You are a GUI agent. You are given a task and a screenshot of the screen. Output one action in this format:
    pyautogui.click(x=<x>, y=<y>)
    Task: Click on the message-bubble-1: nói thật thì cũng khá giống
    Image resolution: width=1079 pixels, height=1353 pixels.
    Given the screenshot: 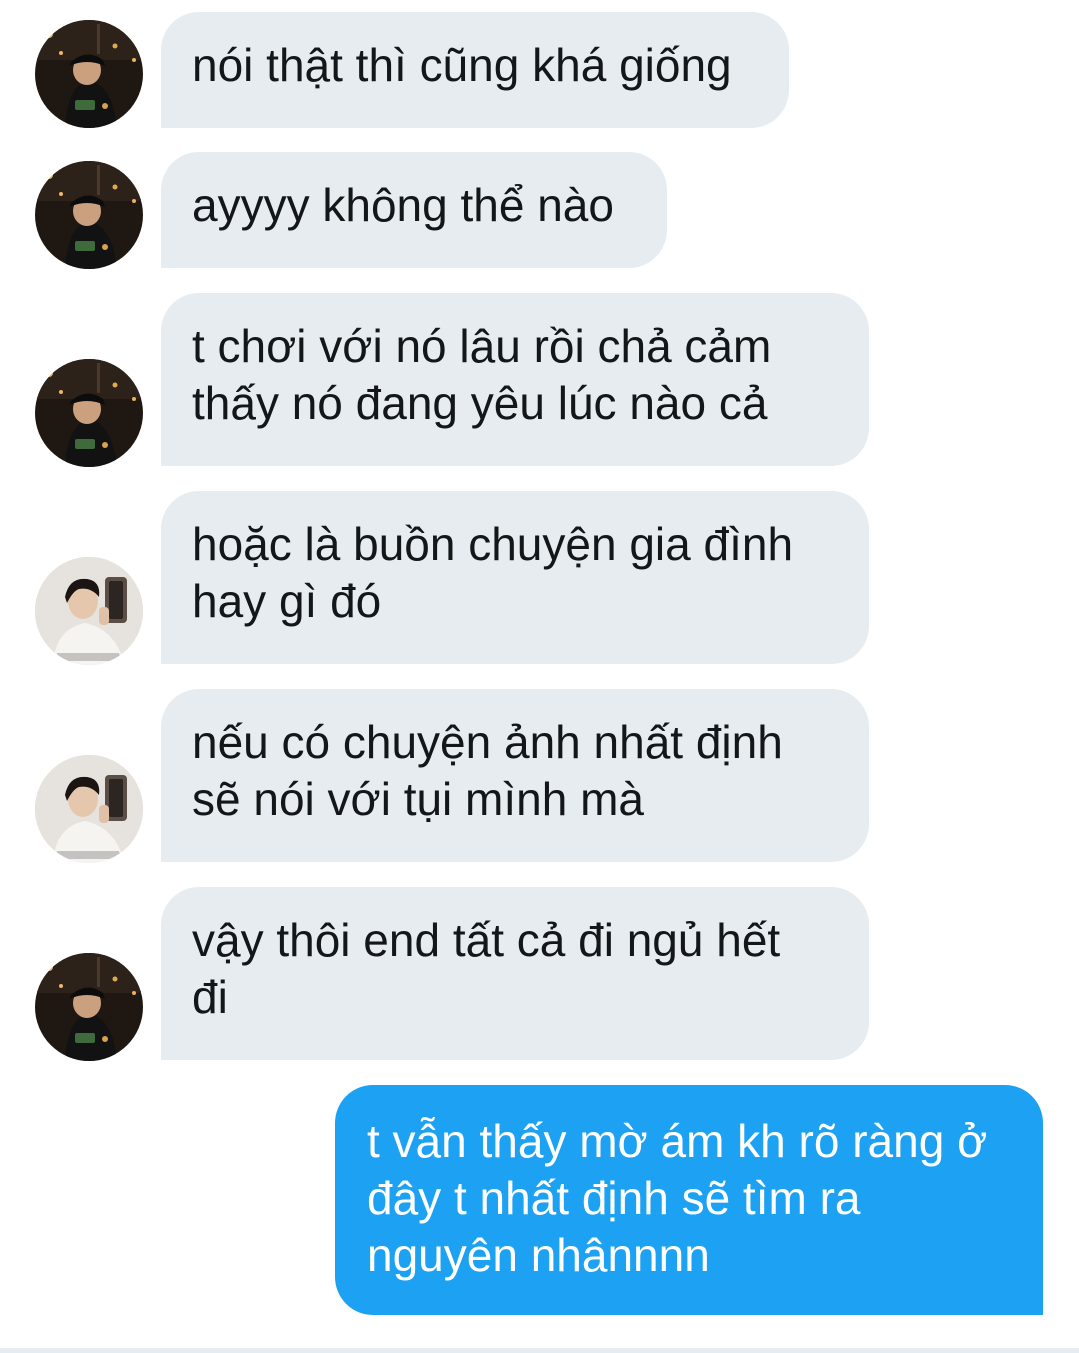 What is the action you would take?
    pyautogui.click(x=475, y=70)
    